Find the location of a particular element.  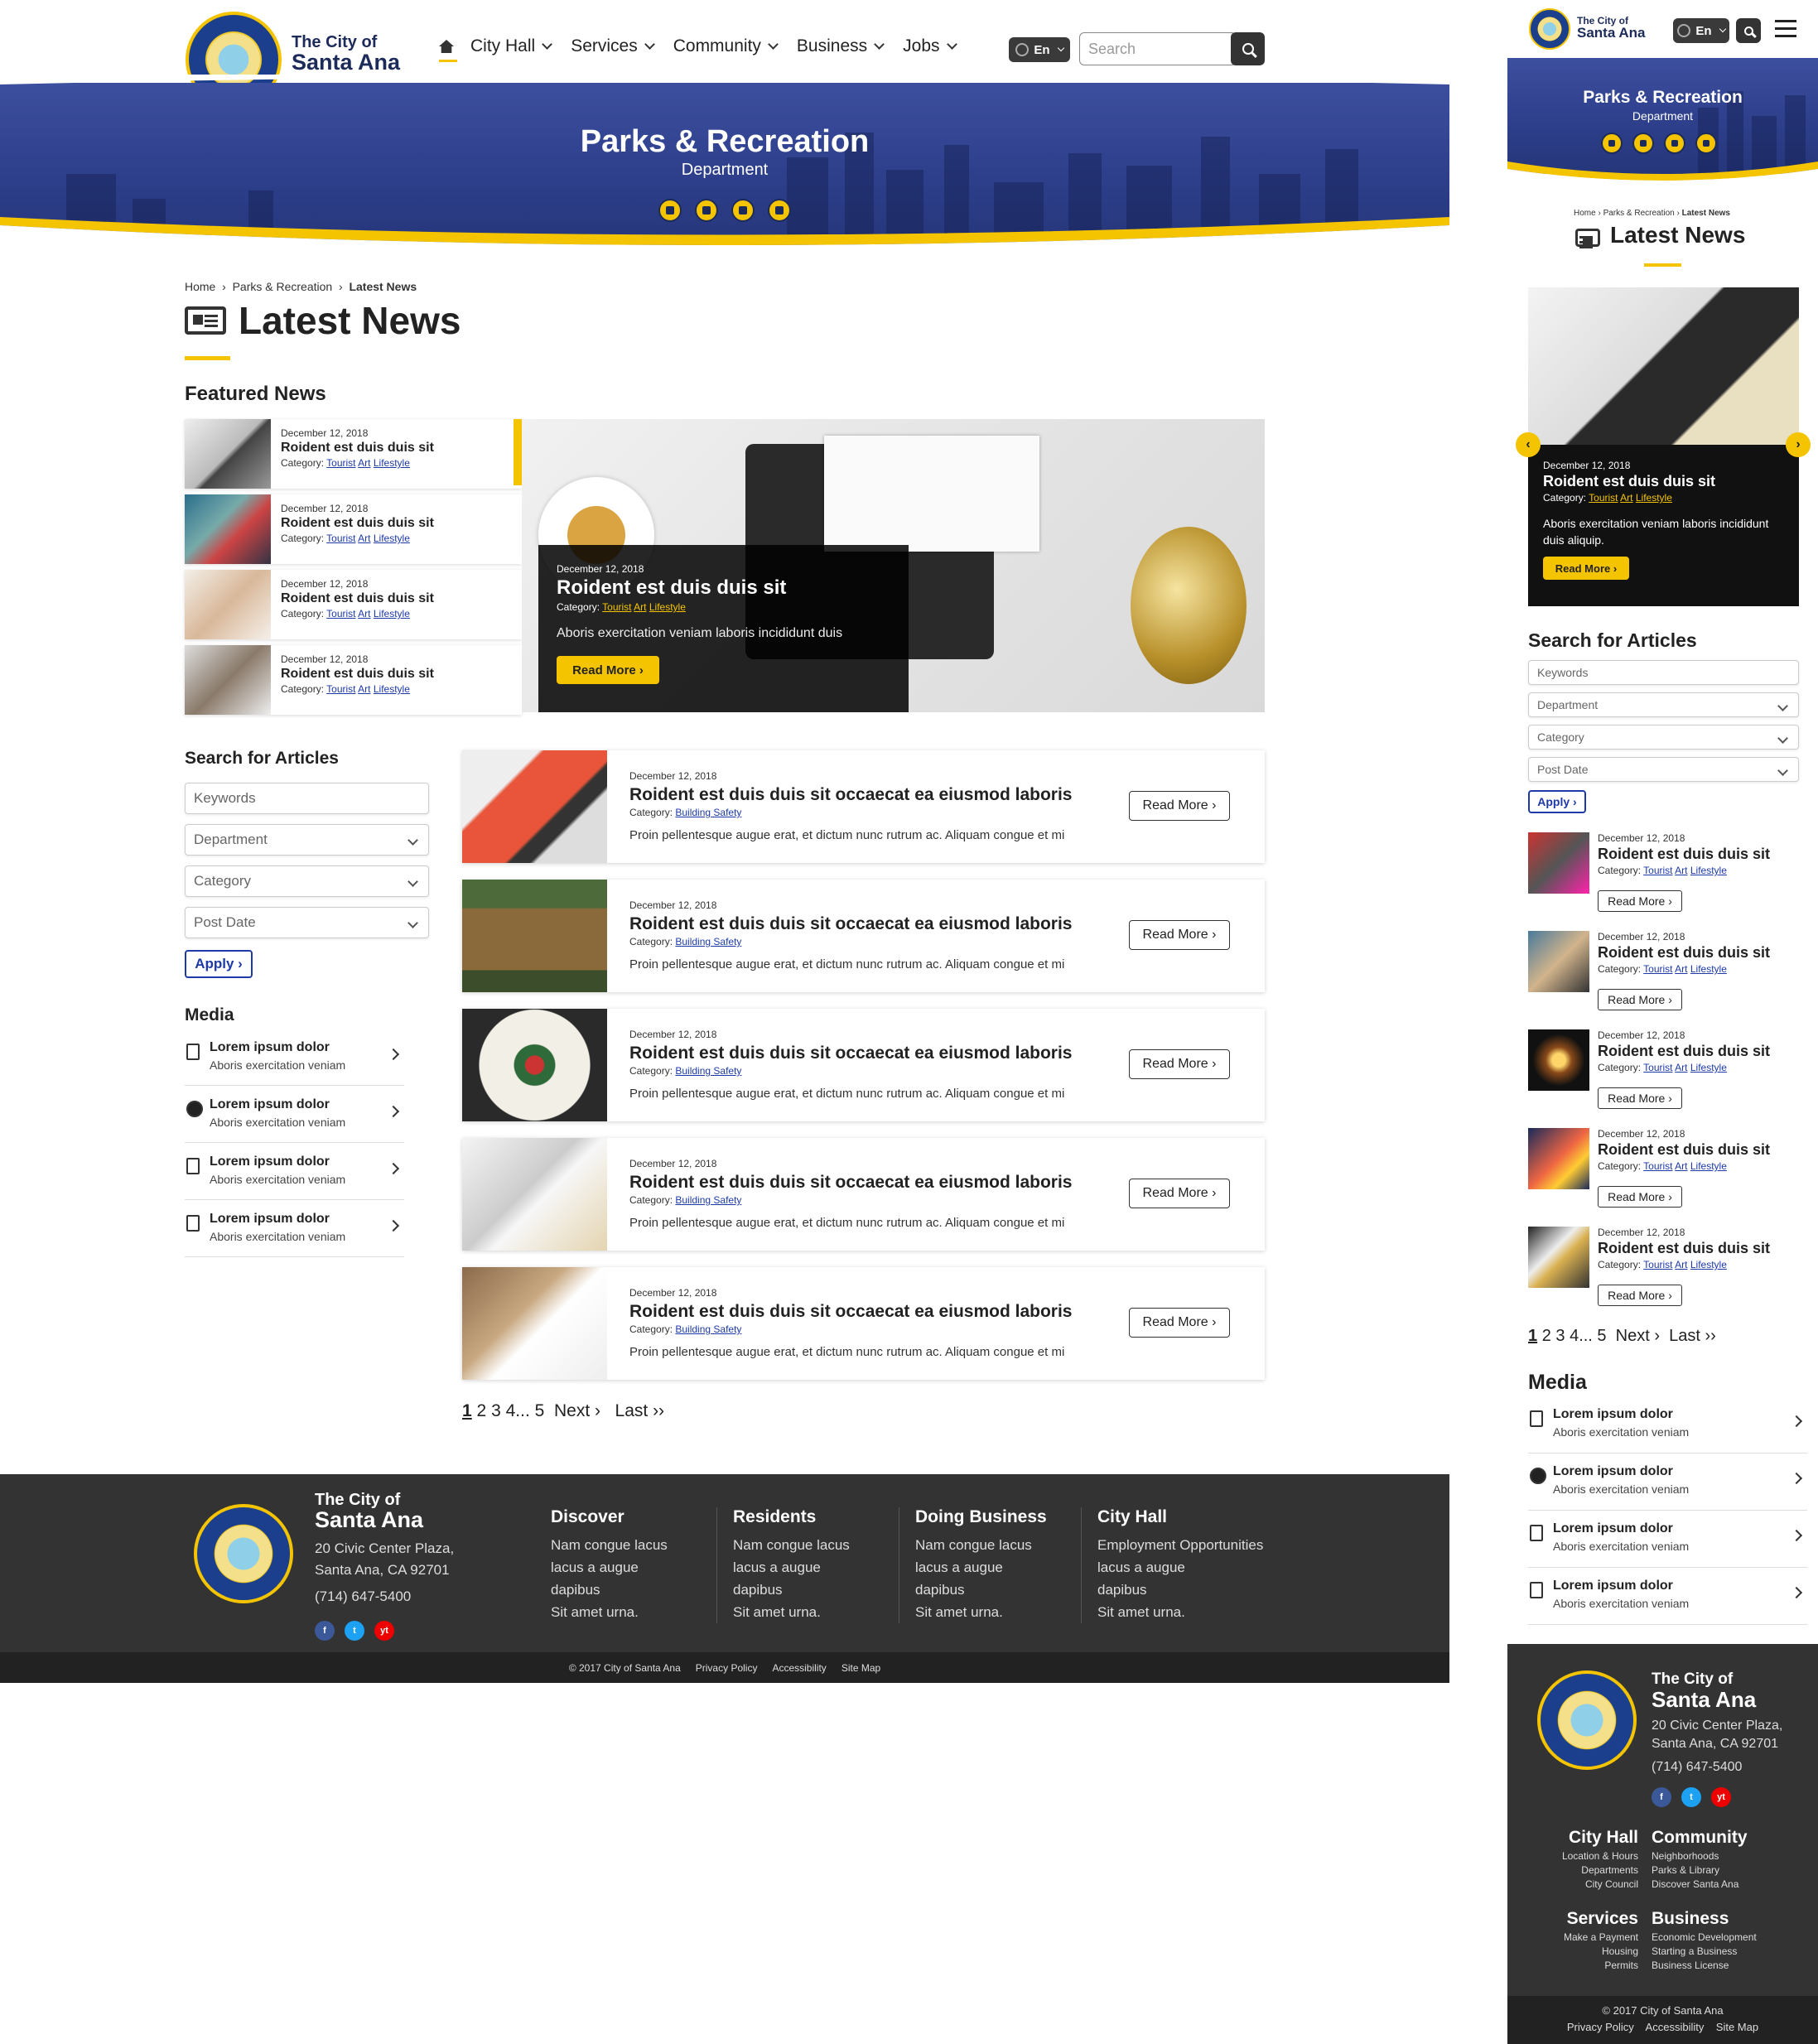

footer-link: Make a Payment is located at coordinates (1573, 1938).